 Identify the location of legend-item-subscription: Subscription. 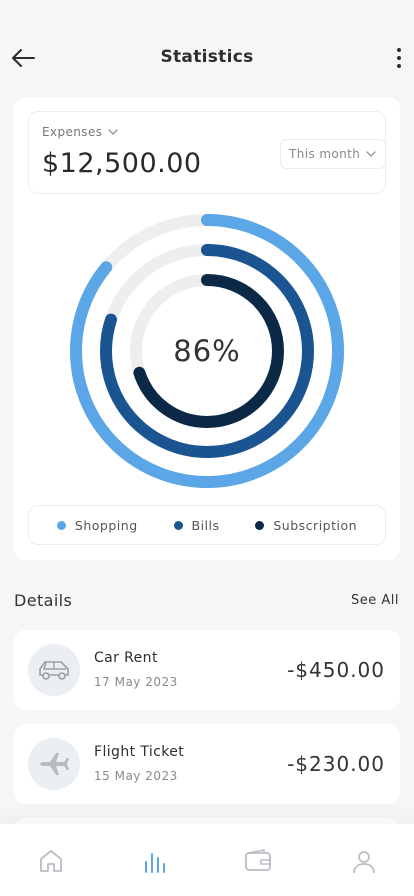
(306, 525).